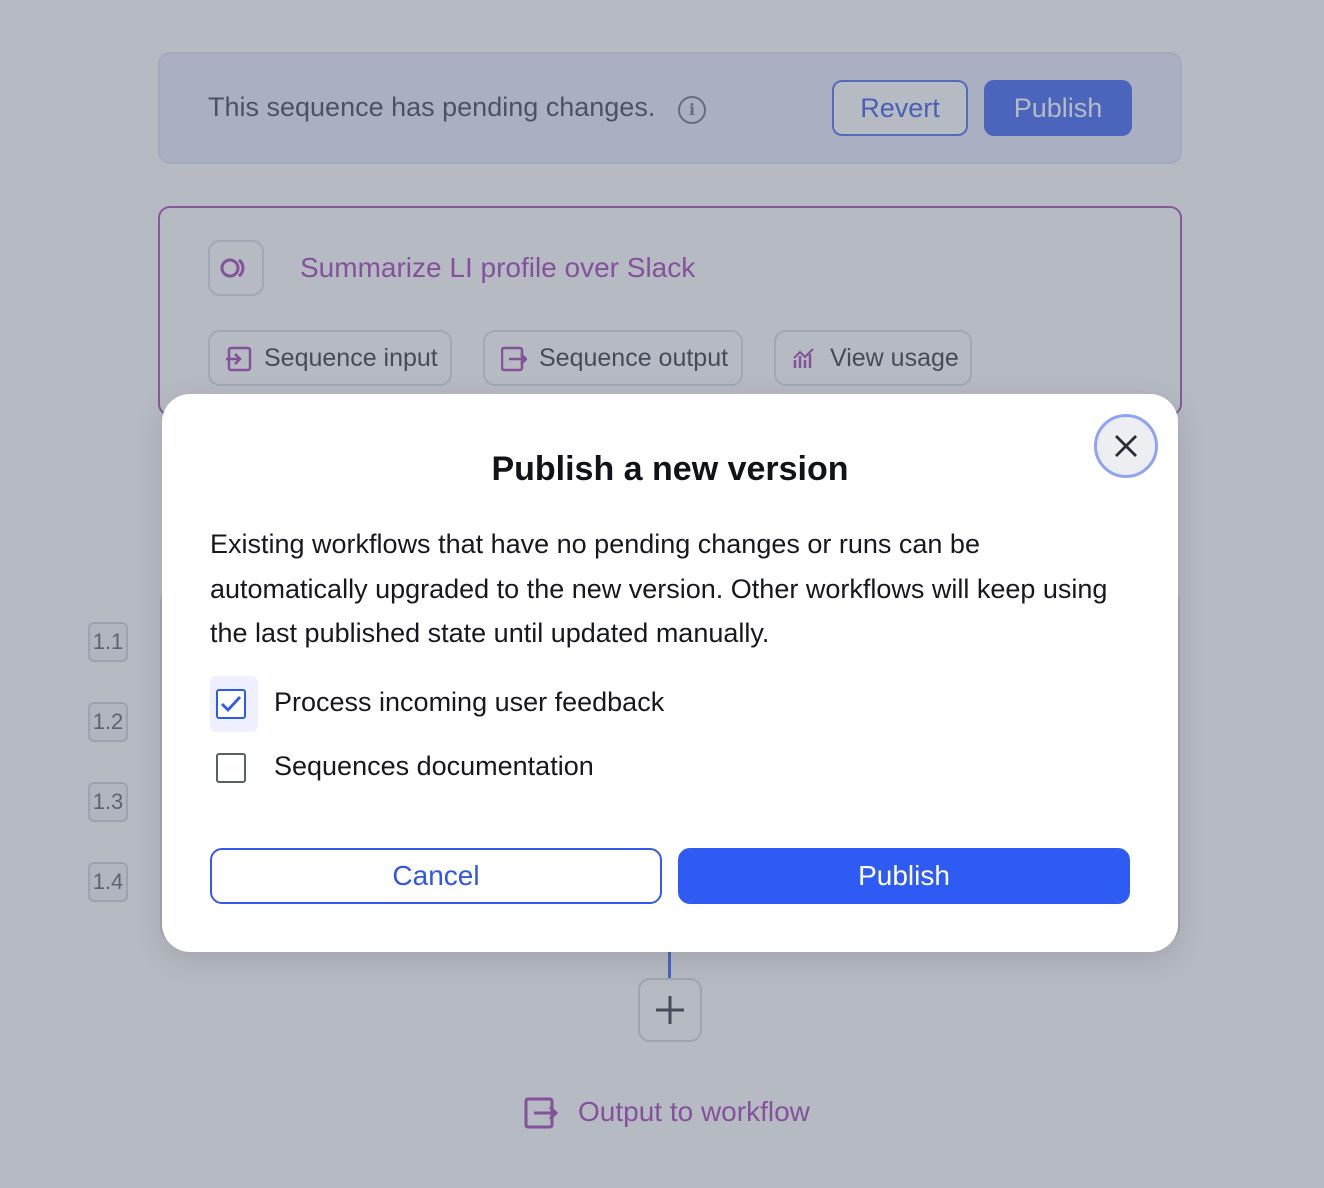 The image size is (1324, 1188). I want to click on workflow-option: Process incoming user feedback, so click(560, 704).